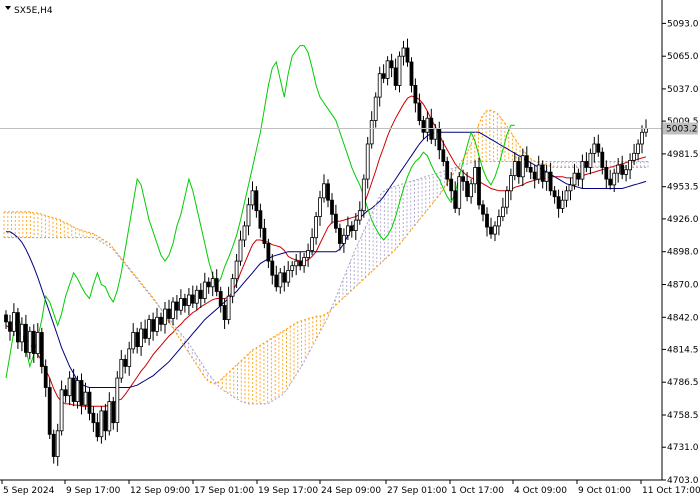 The width and height of the screenshot is (700, 500). Describe the element at coordinates (160, 491) in the screenshot. I see `time-tick-label: 12 Sep 09:00` at that location.